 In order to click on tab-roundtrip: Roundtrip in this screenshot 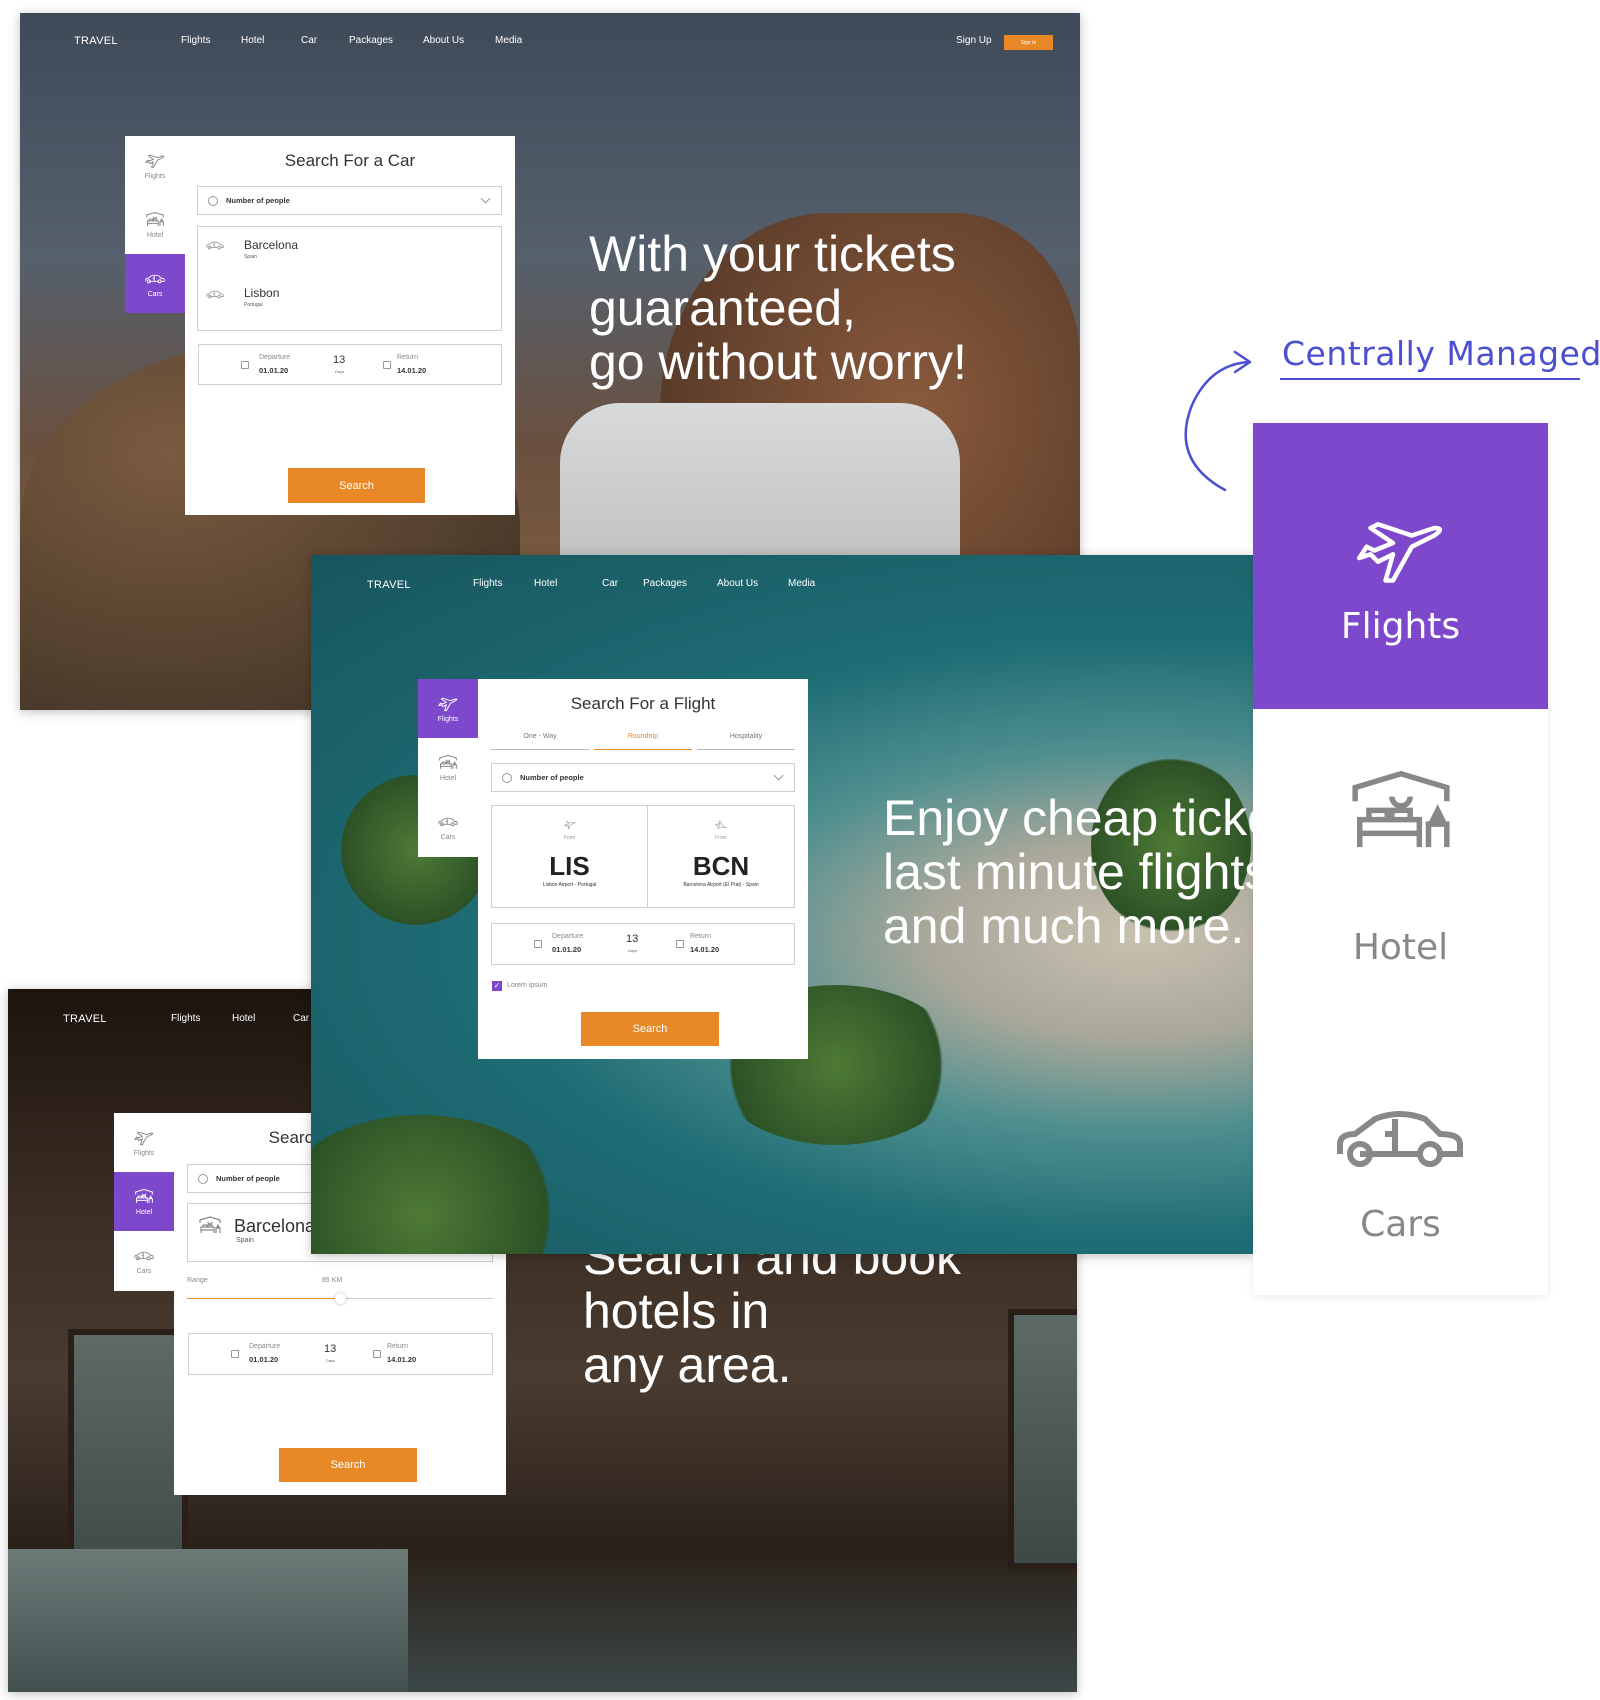, I will do `click(643, 741)`.